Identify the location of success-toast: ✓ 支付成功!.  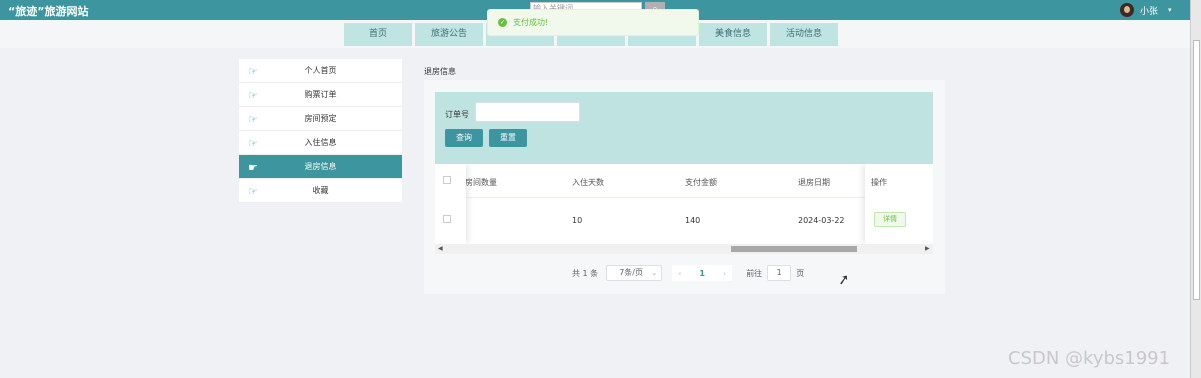
(593, 22).